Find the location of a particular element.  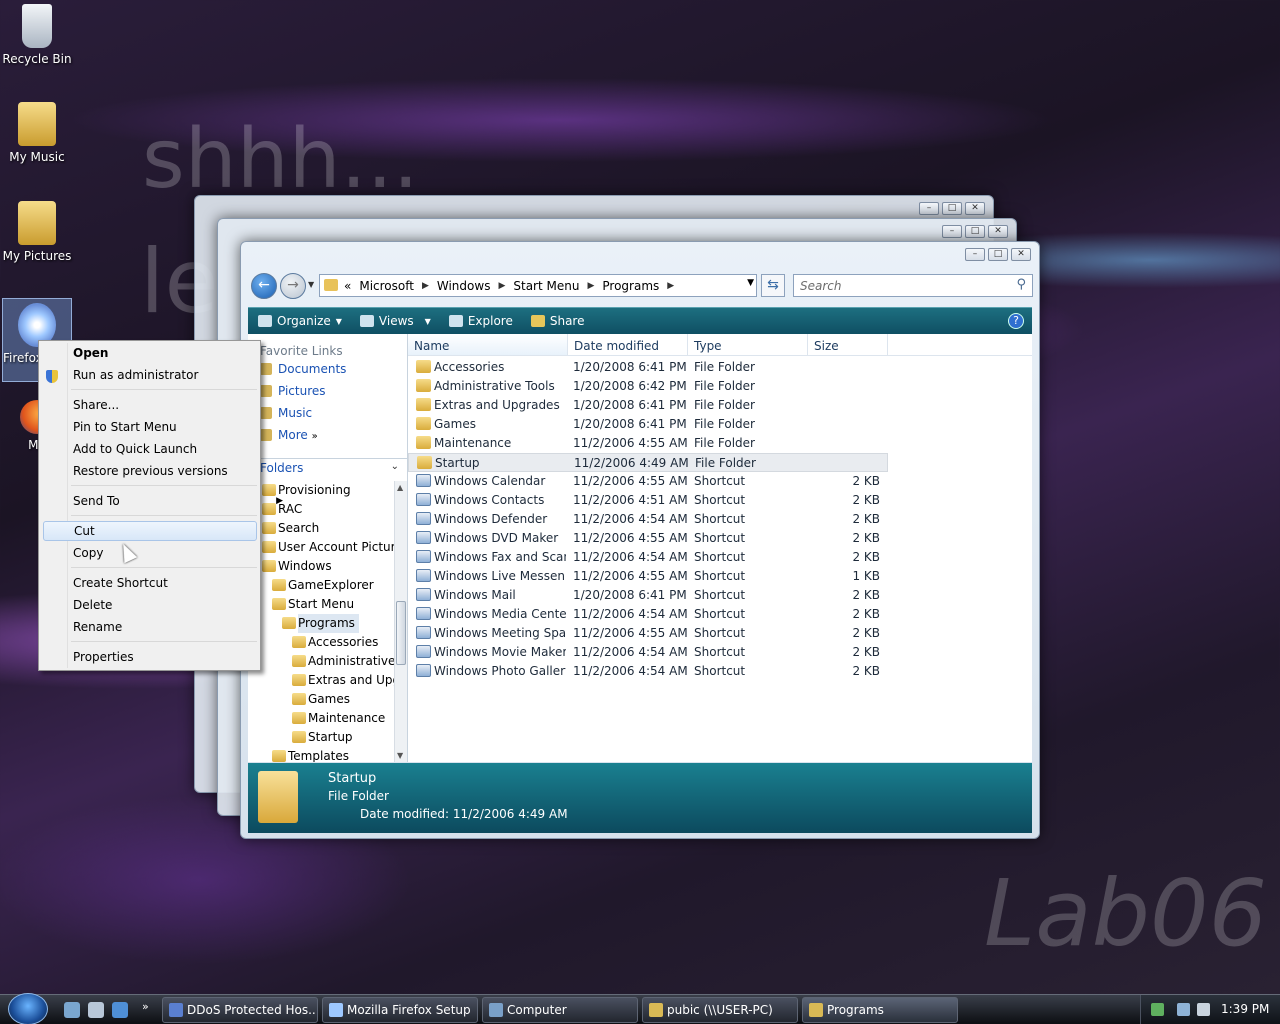

tree-node: Maintenance is located at coordinates (340, 718).